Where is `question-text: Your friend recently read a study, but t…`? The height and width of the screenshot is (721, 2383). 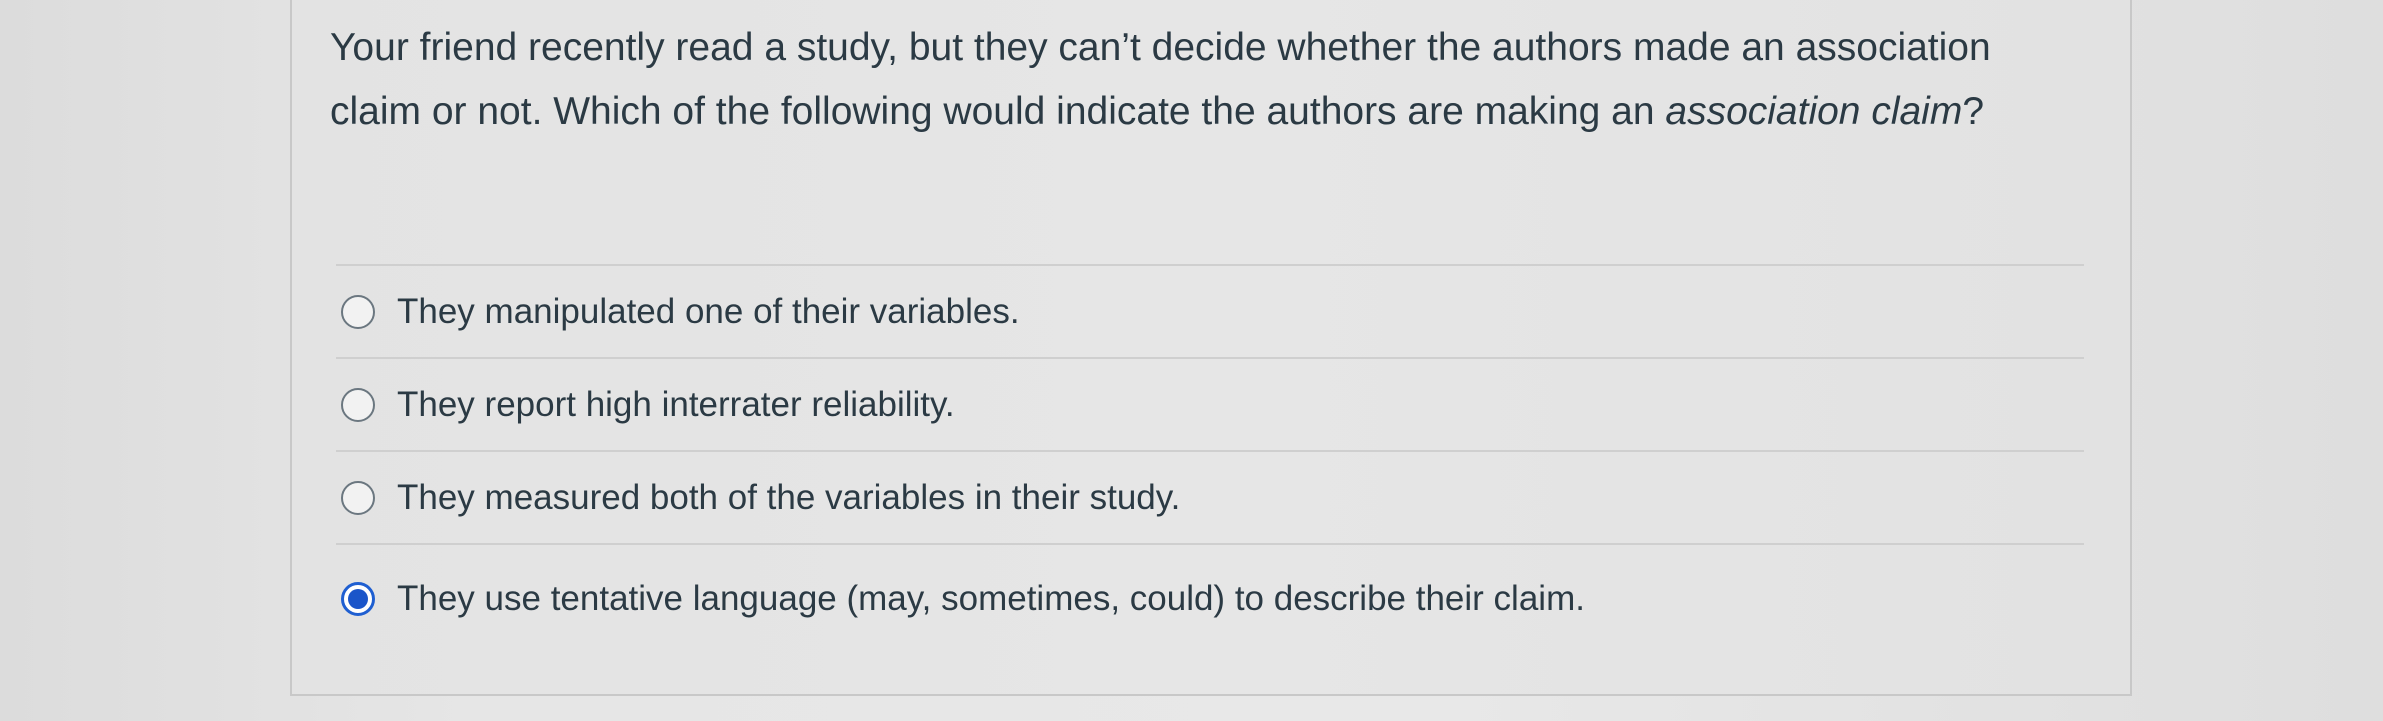 question-text: Your friend recently read a study, but t… is located at coordinates (1210, 80).